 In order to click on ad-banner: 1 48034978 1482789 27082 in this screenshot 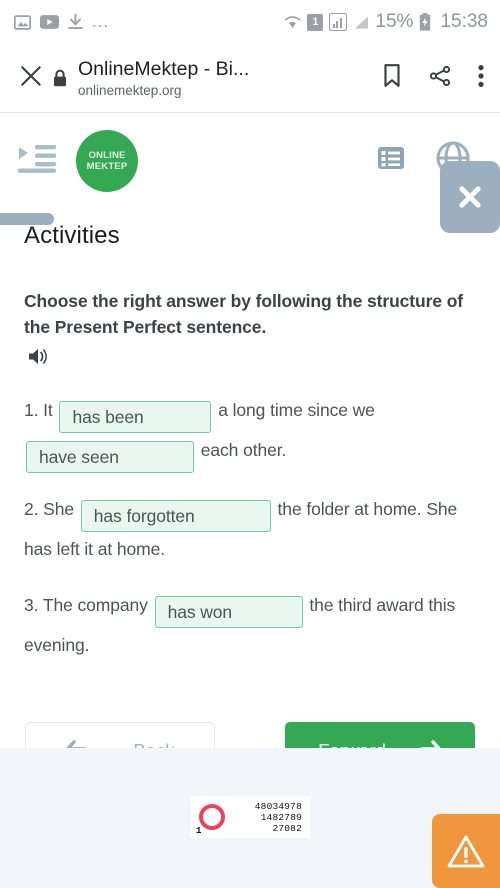, I will do `click(250, 817)`.